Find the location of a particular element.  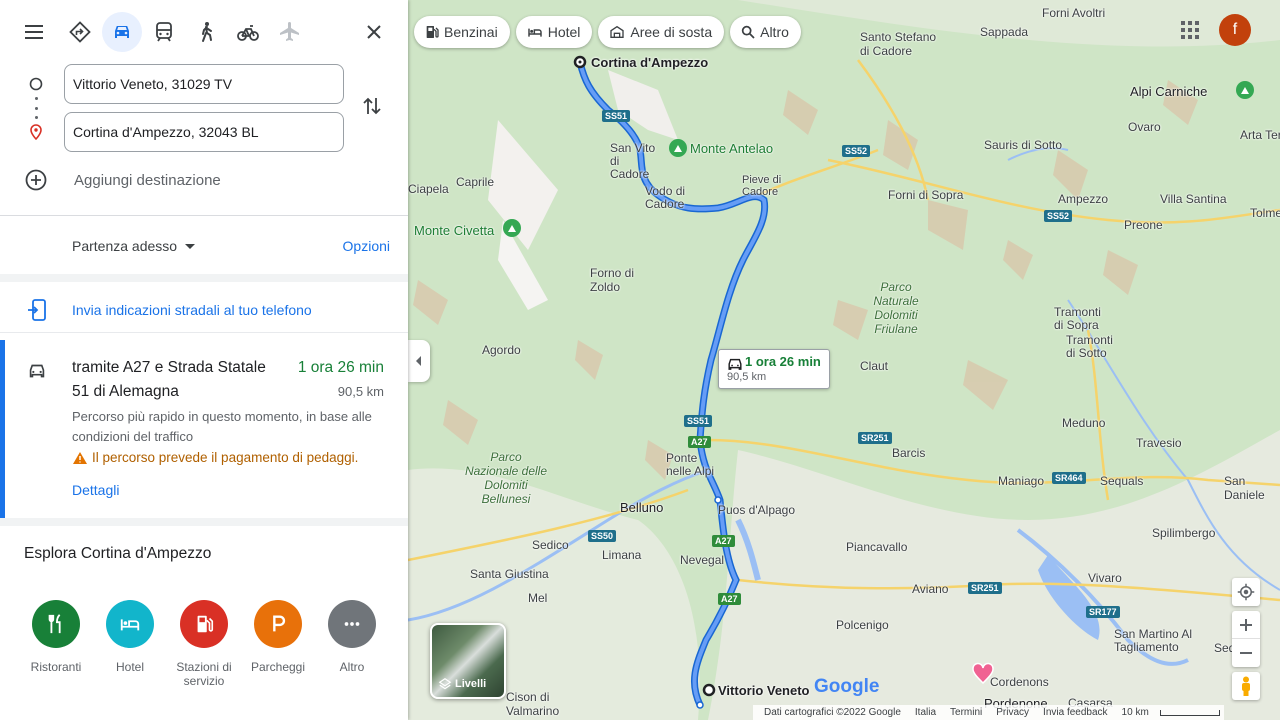

road-shield: SS51 is located at coordinates (616, 116).